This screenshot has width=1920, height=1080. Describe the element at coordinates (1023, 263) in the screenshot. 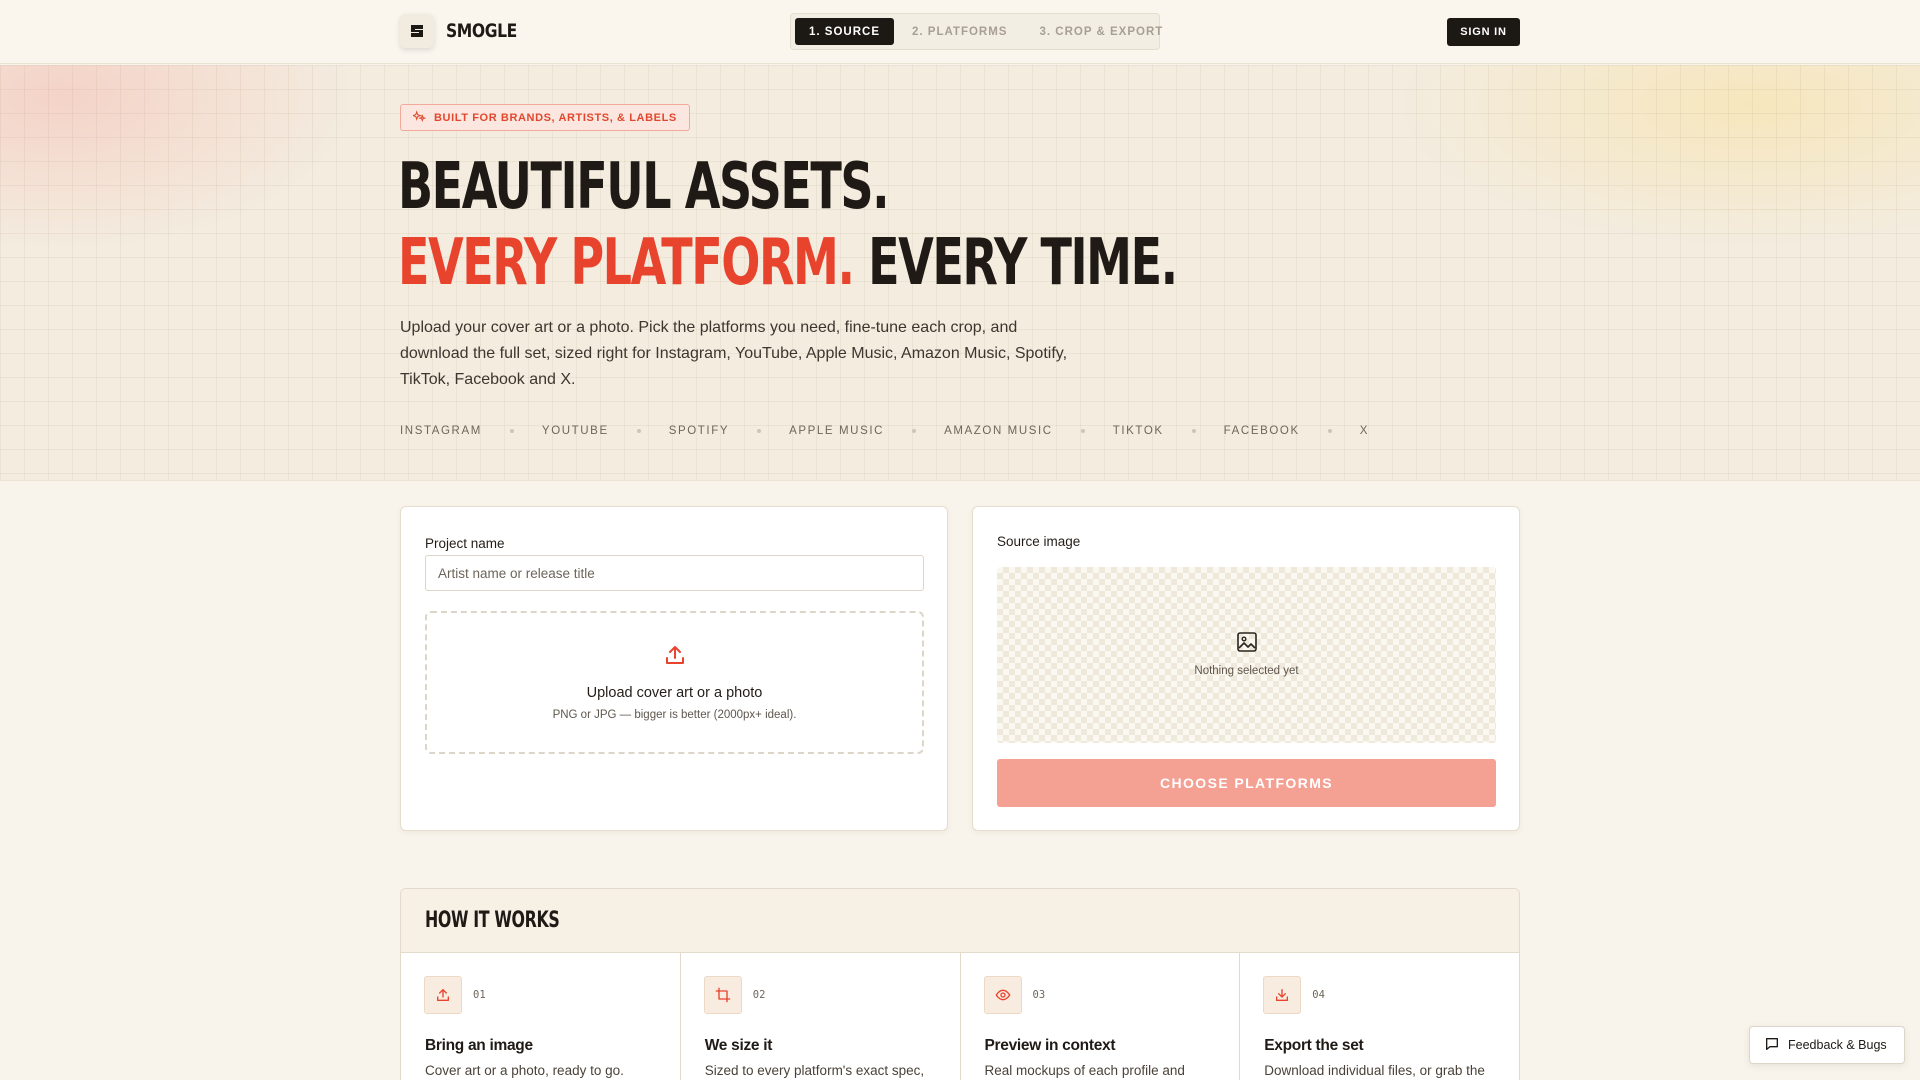

I see `headline-tail: EVERY TIME.` at that location.